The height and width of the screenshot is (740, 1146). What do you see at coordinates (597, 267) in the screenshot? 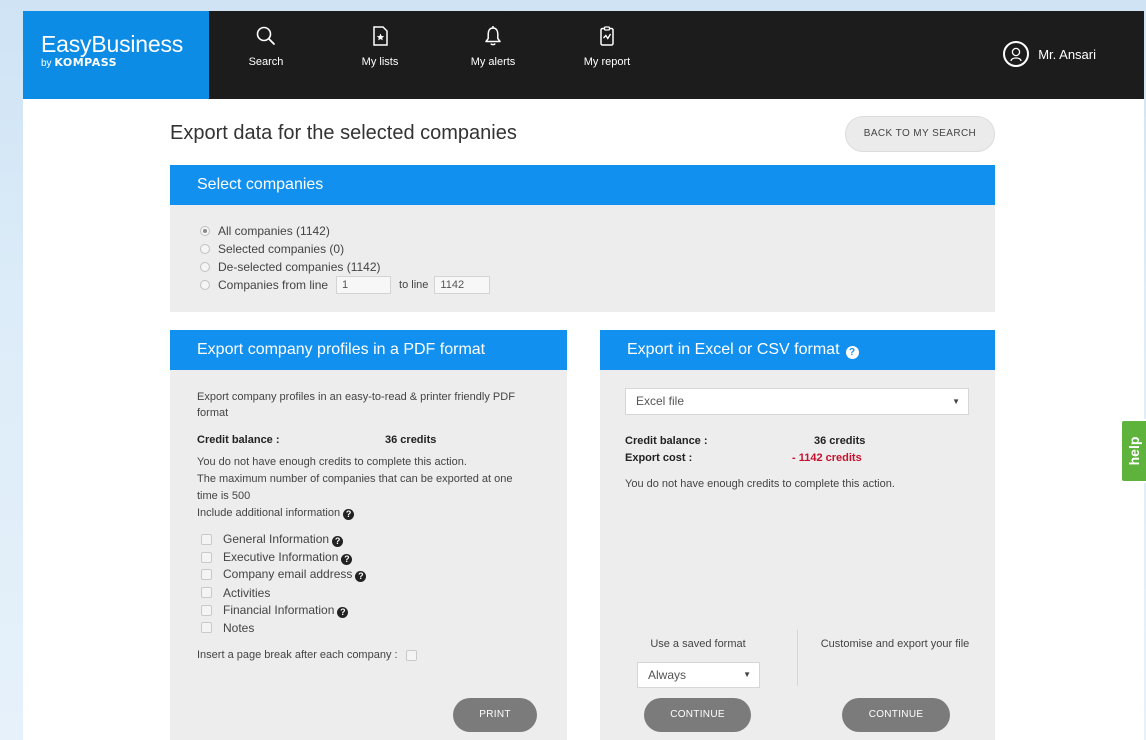
I see `radio-deselected-companies: De-selected companies (1142)` at bounding box center [597, 267].